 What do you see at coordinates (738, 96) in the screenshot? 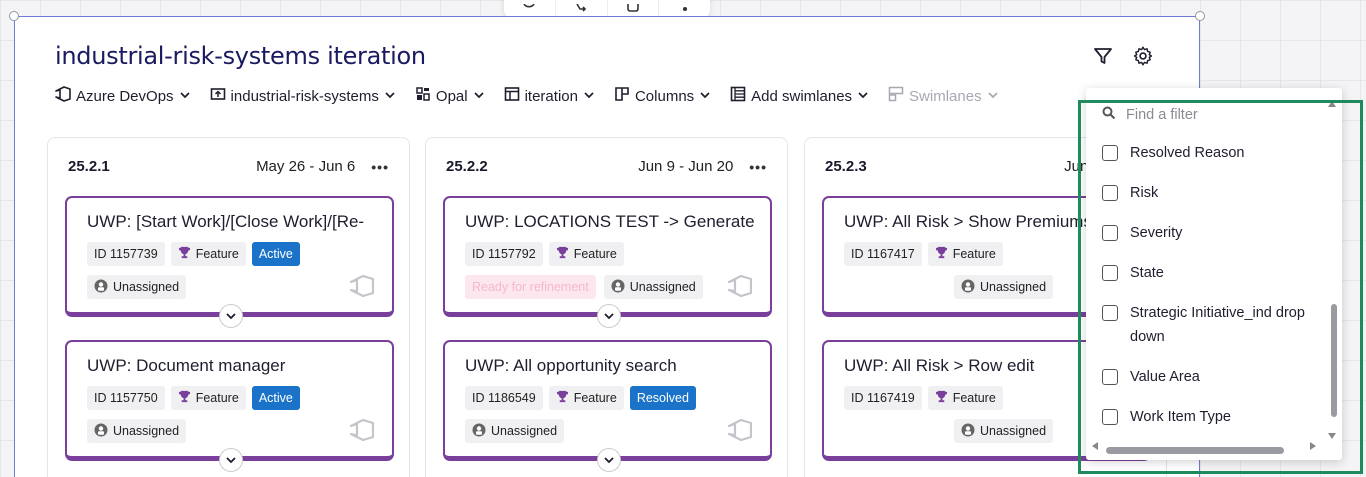
I see `swimlanes-add-icon` at bounding box center [738, 96].